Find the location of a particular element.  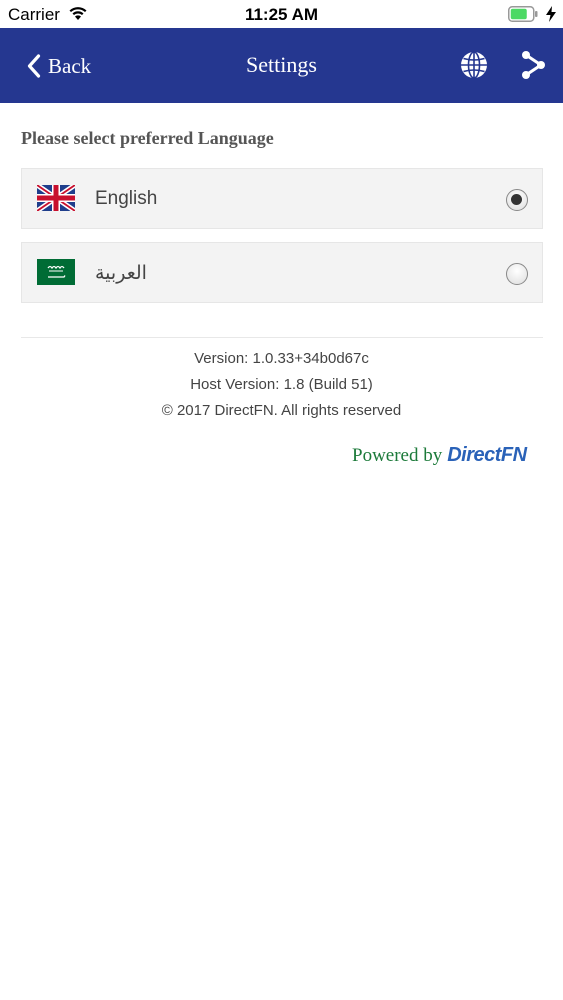

battery-icon is located at coordinates (523, 14).